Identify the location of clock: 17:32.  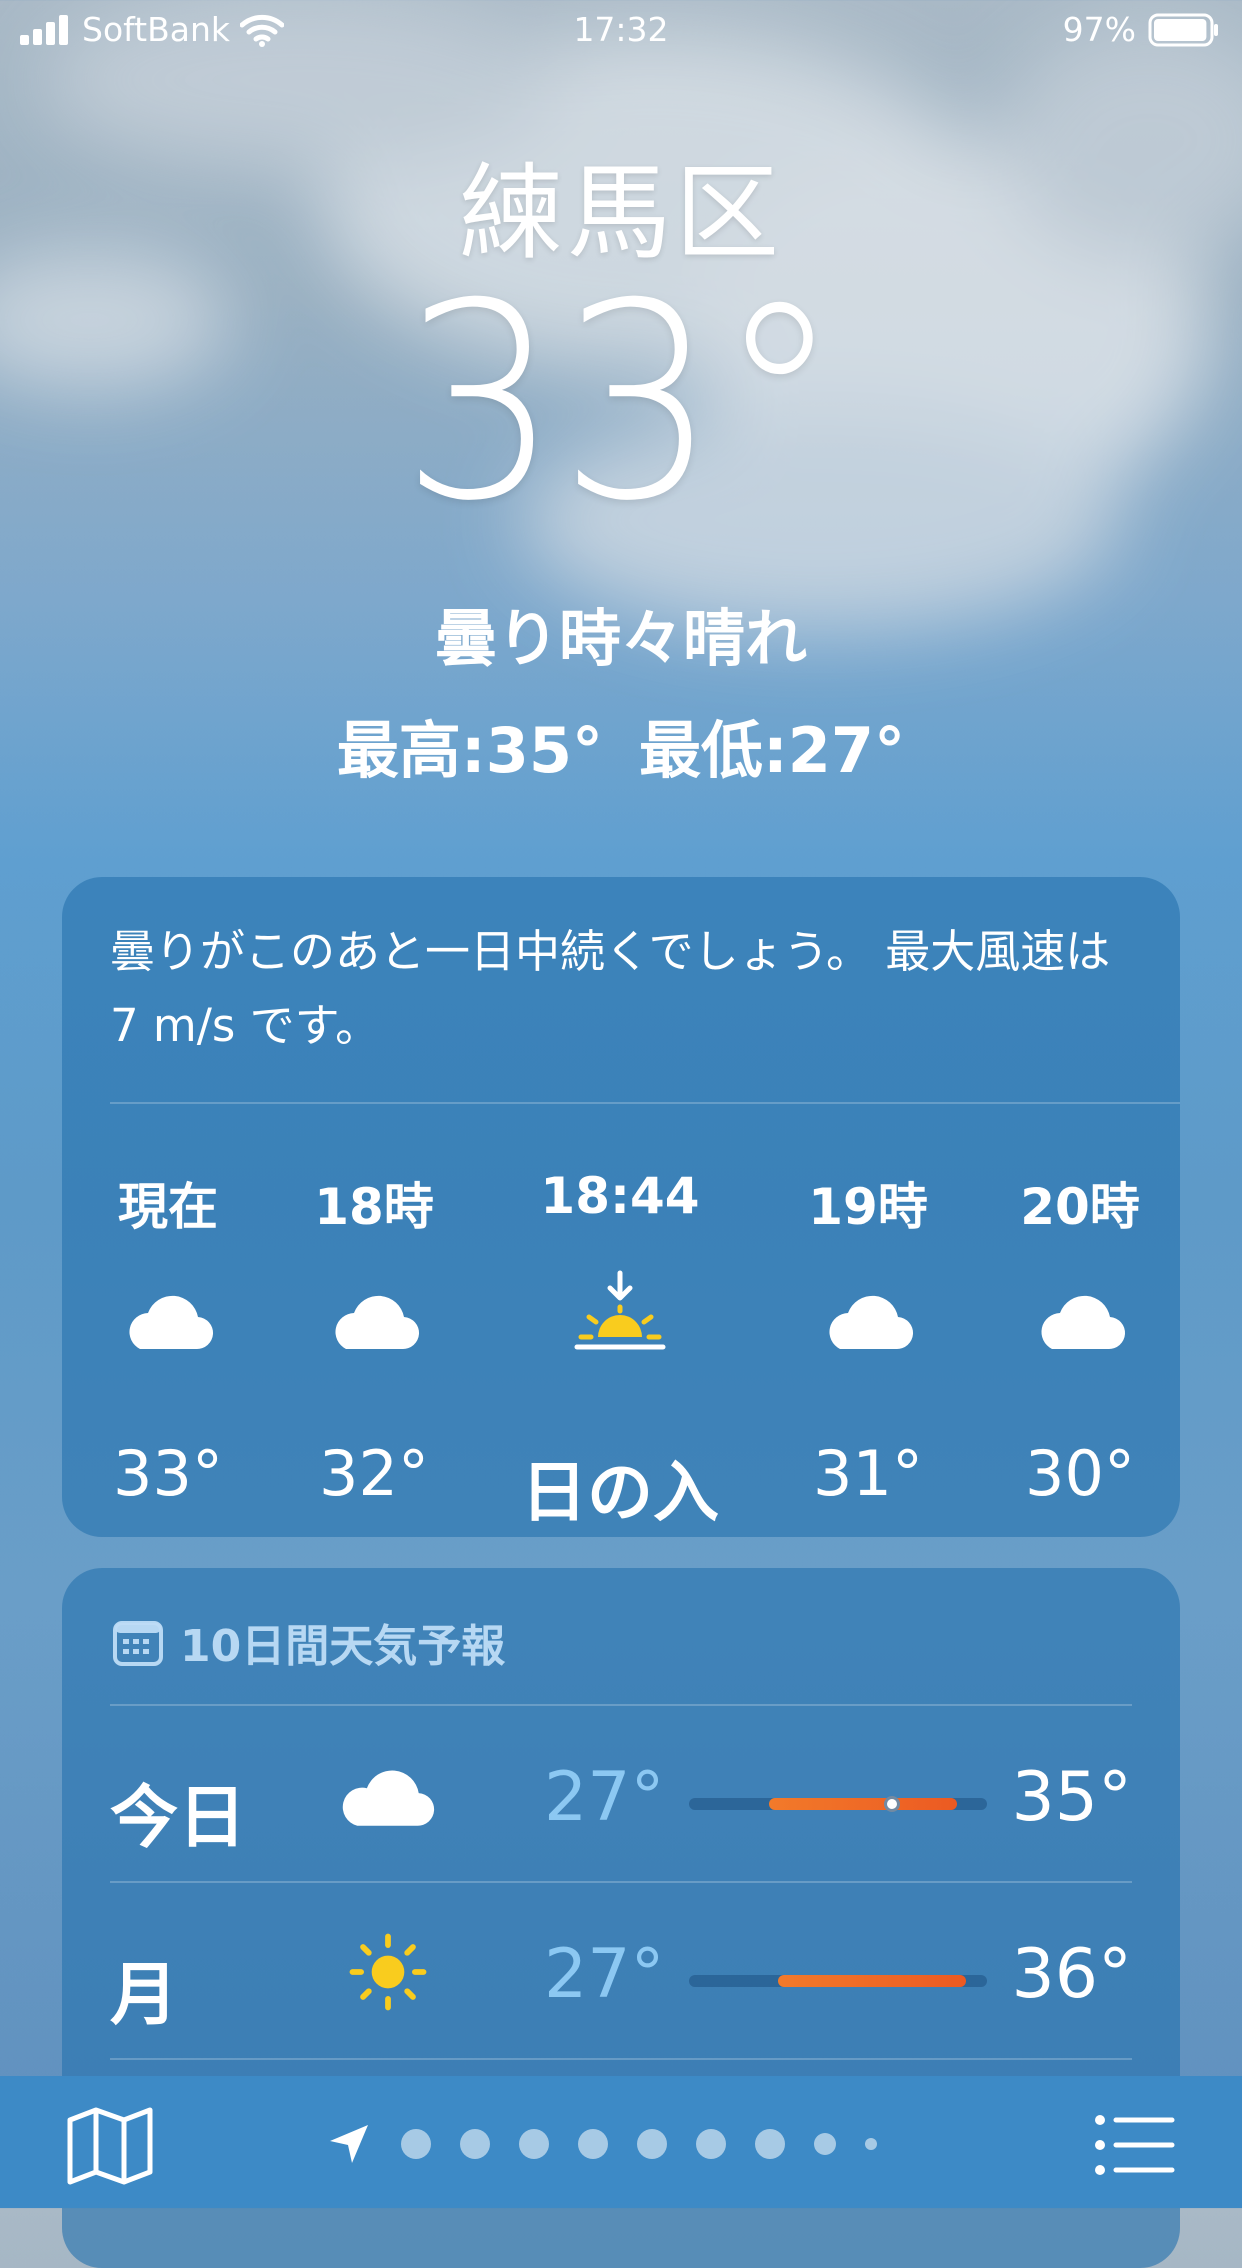
(621, 29).